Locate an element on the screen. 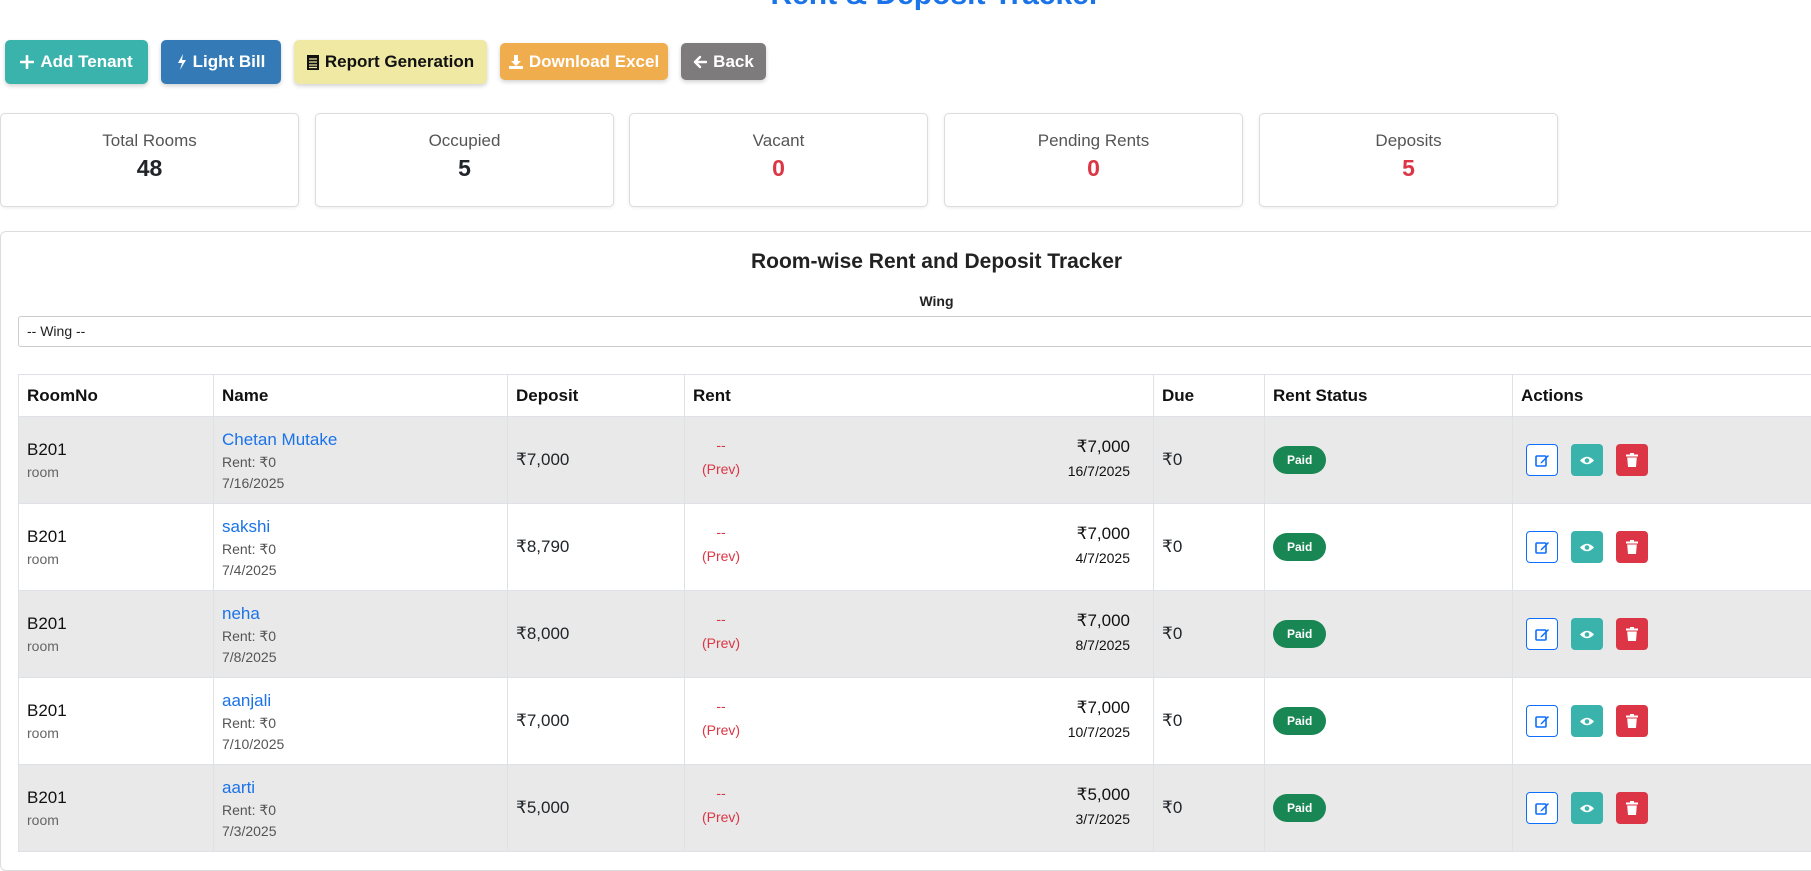 The height and width of the screenshot is (871, 1811). current-rent: ₹7,000 16/7/2025 is located at coordinates (1099, 458).